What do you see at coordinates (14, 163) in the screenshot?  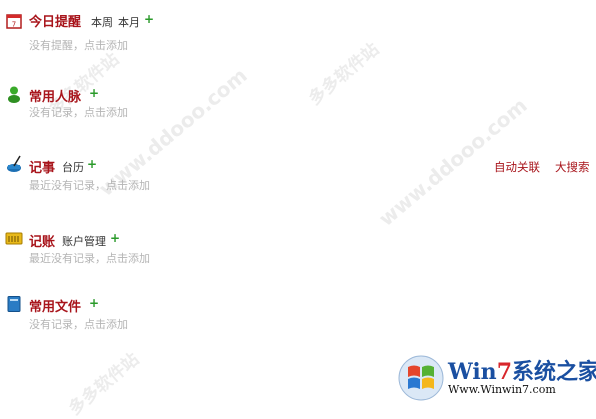 I see `inkpot-pen-icon` at bounding box center [14, 163].